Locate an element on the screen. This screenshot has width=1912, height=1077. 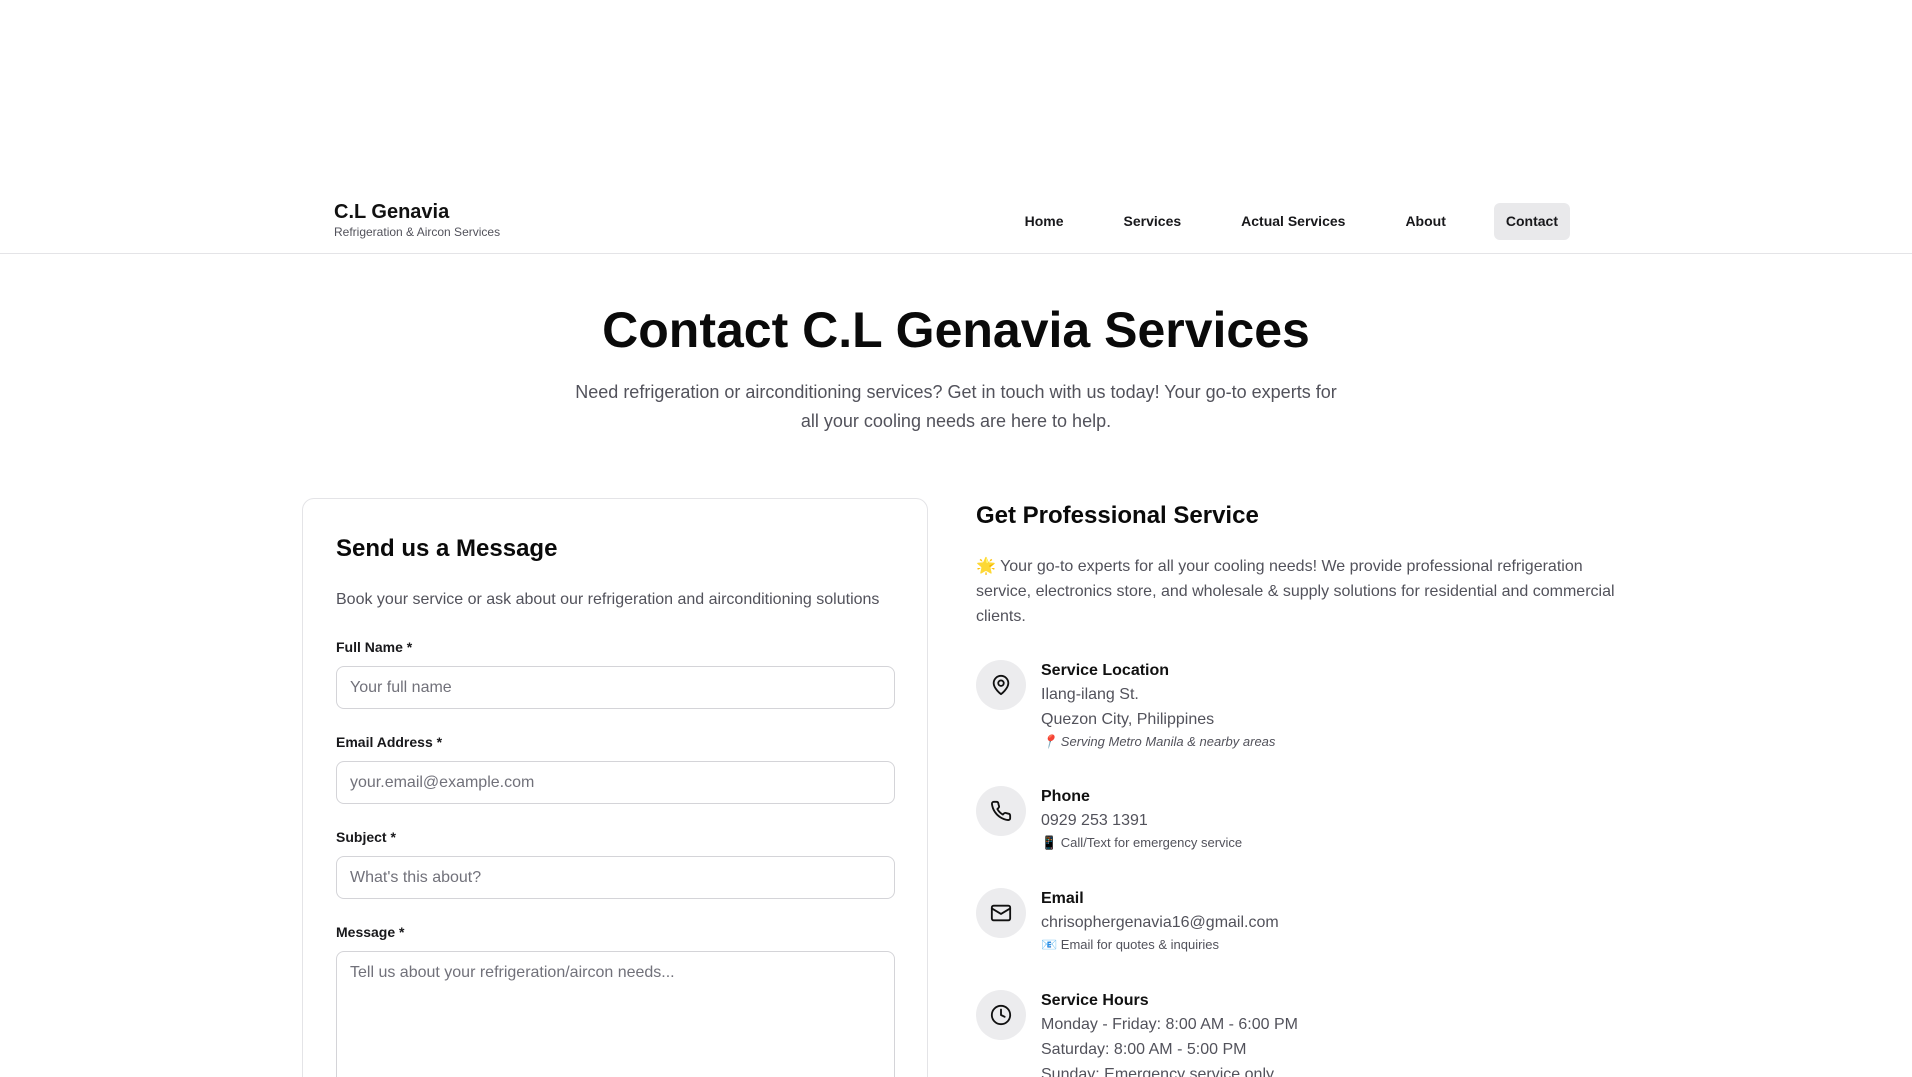
location-title: Service Location is located at coordinates (1105, 670).